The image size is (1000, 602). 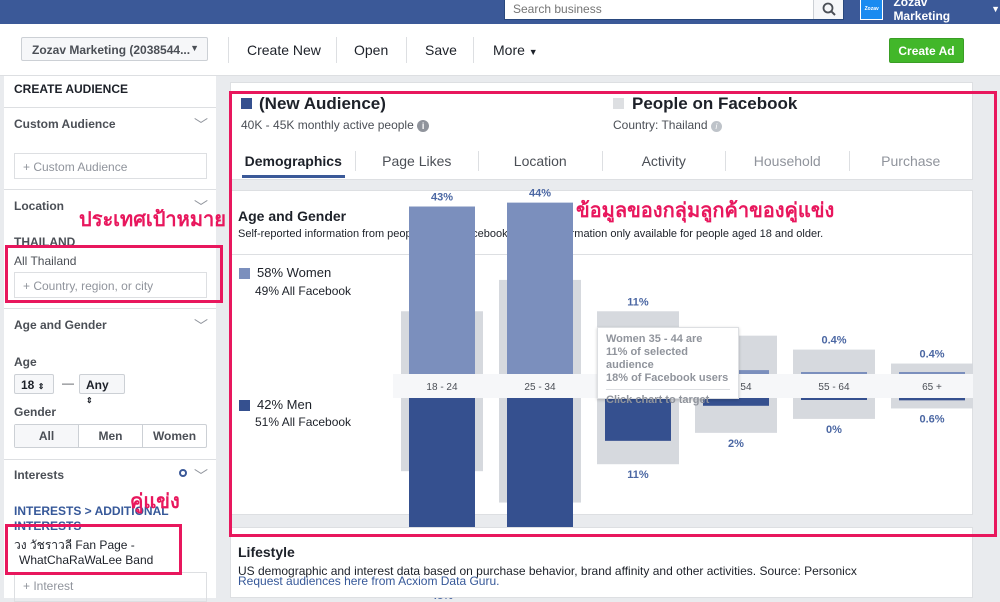 I want to click on interest-placeholder: Interest, so click(x=53, y=586).